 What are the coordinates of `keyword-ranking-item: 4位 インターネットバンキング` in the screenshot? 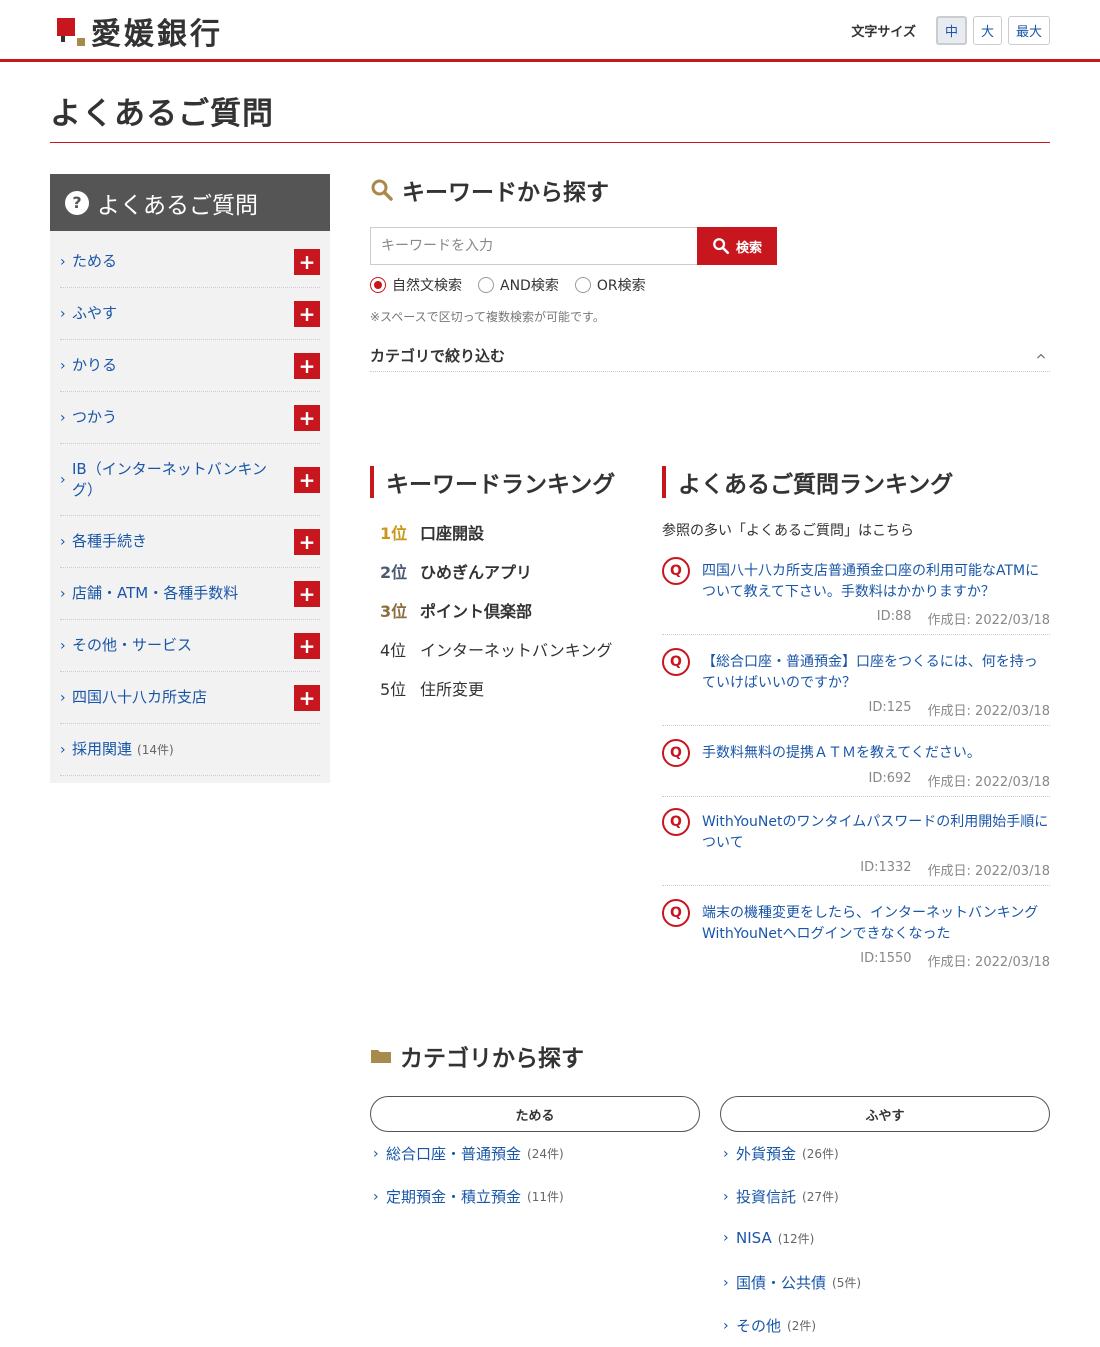 It's located at (496, 649).